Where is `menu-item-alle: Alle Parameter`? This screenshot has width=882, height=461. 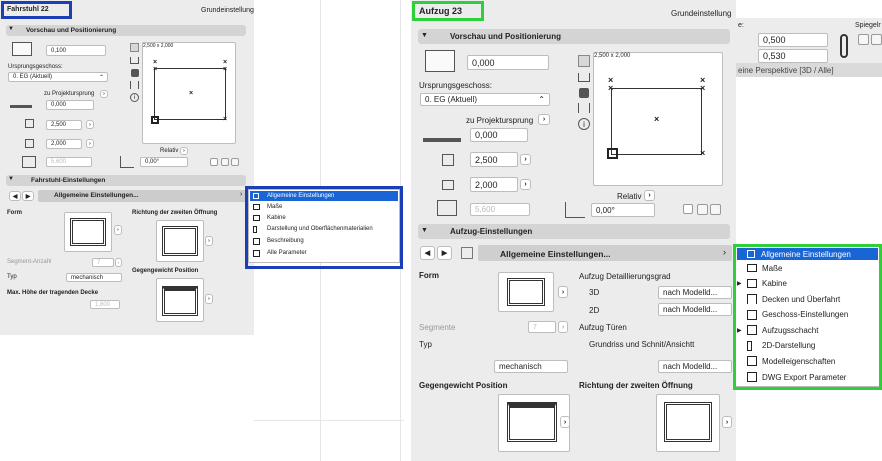 menu-item-alle: Alle Parameter is located at coordinates (324, 253).